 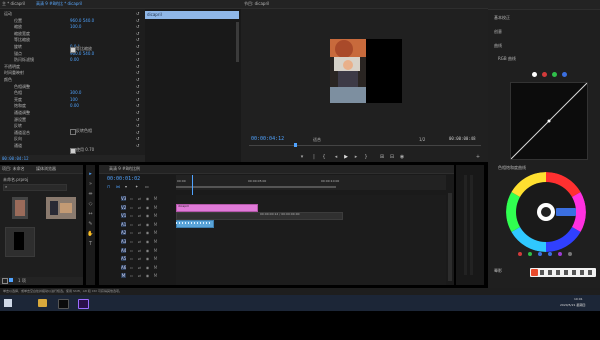 I want to click on effect-row: 颜色 ↺, so click(x=72, y=80).